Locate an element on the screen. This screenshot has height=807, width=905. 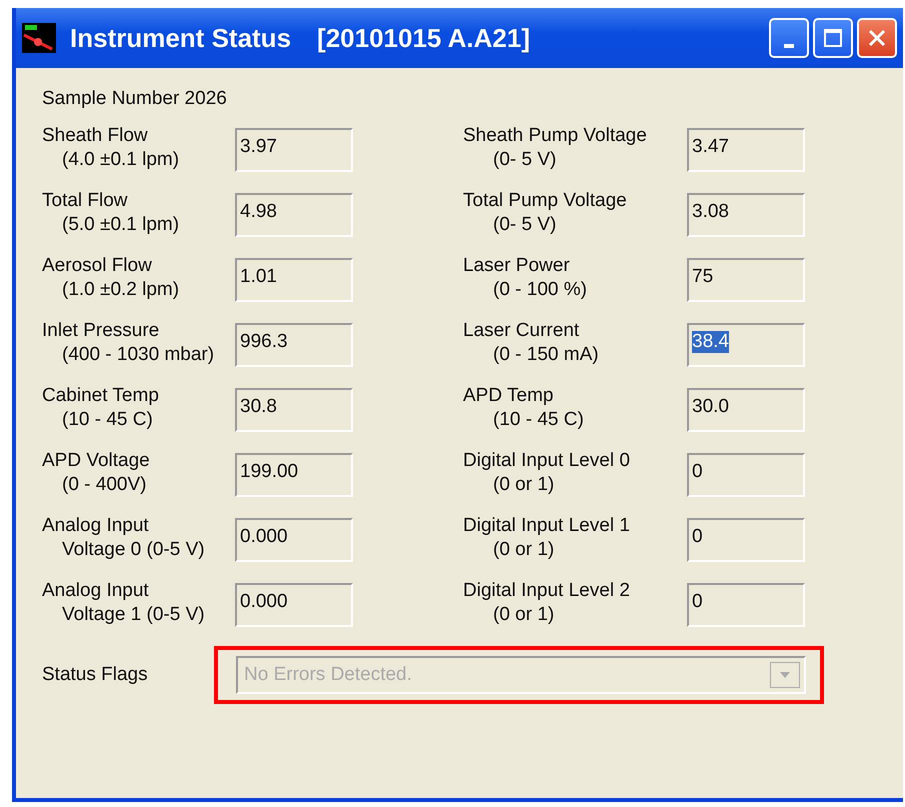
value-field: 3.97 is located at coordinates (294, 150).